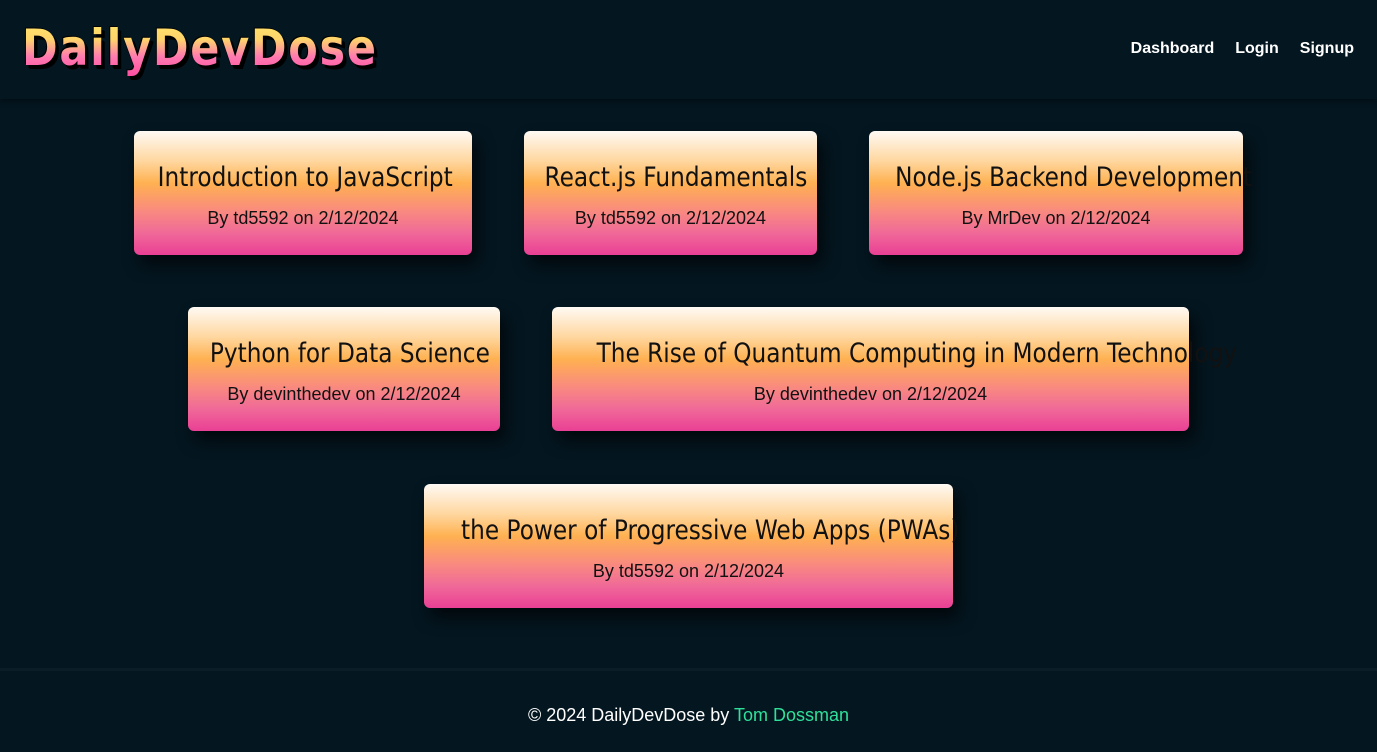 The height and width of the screenshot is (752, 1377). I want to click on nav-signup-link: Signup, so click(1327, 49).